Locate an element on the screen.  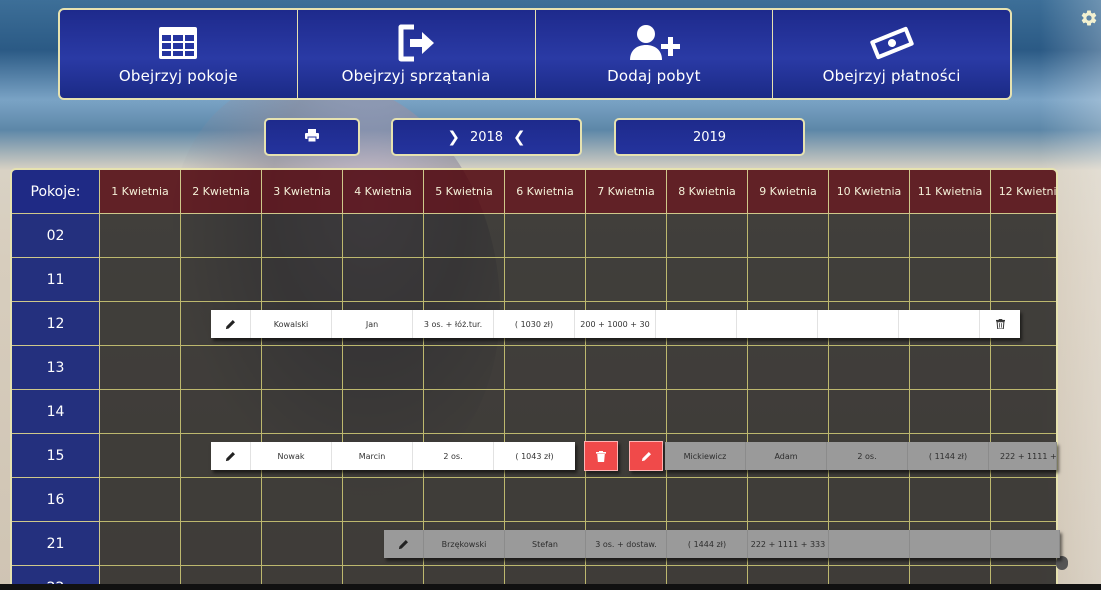
print-button is located at coordinates (312, 137).